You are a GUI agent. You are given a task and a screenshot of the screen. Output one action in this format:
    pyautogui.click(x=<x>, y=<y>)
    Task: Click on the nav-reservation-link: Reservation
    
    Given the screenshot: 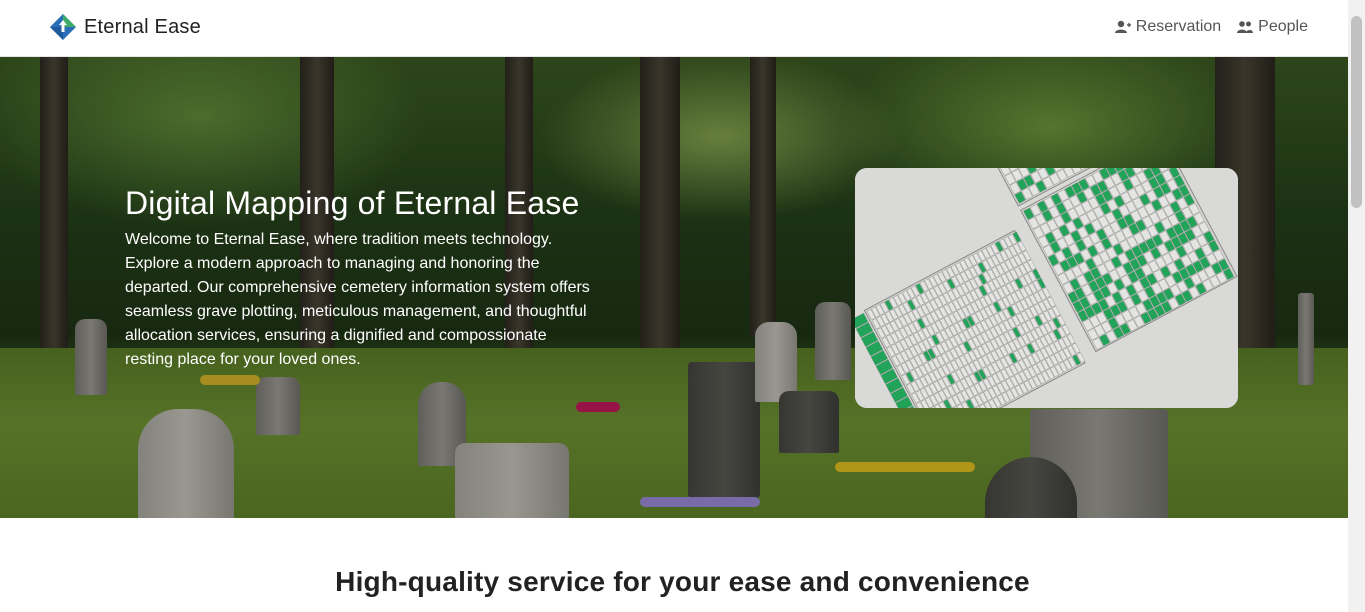 What is the action you would take?
    pyautogui.click(x=1168, y=27)
    